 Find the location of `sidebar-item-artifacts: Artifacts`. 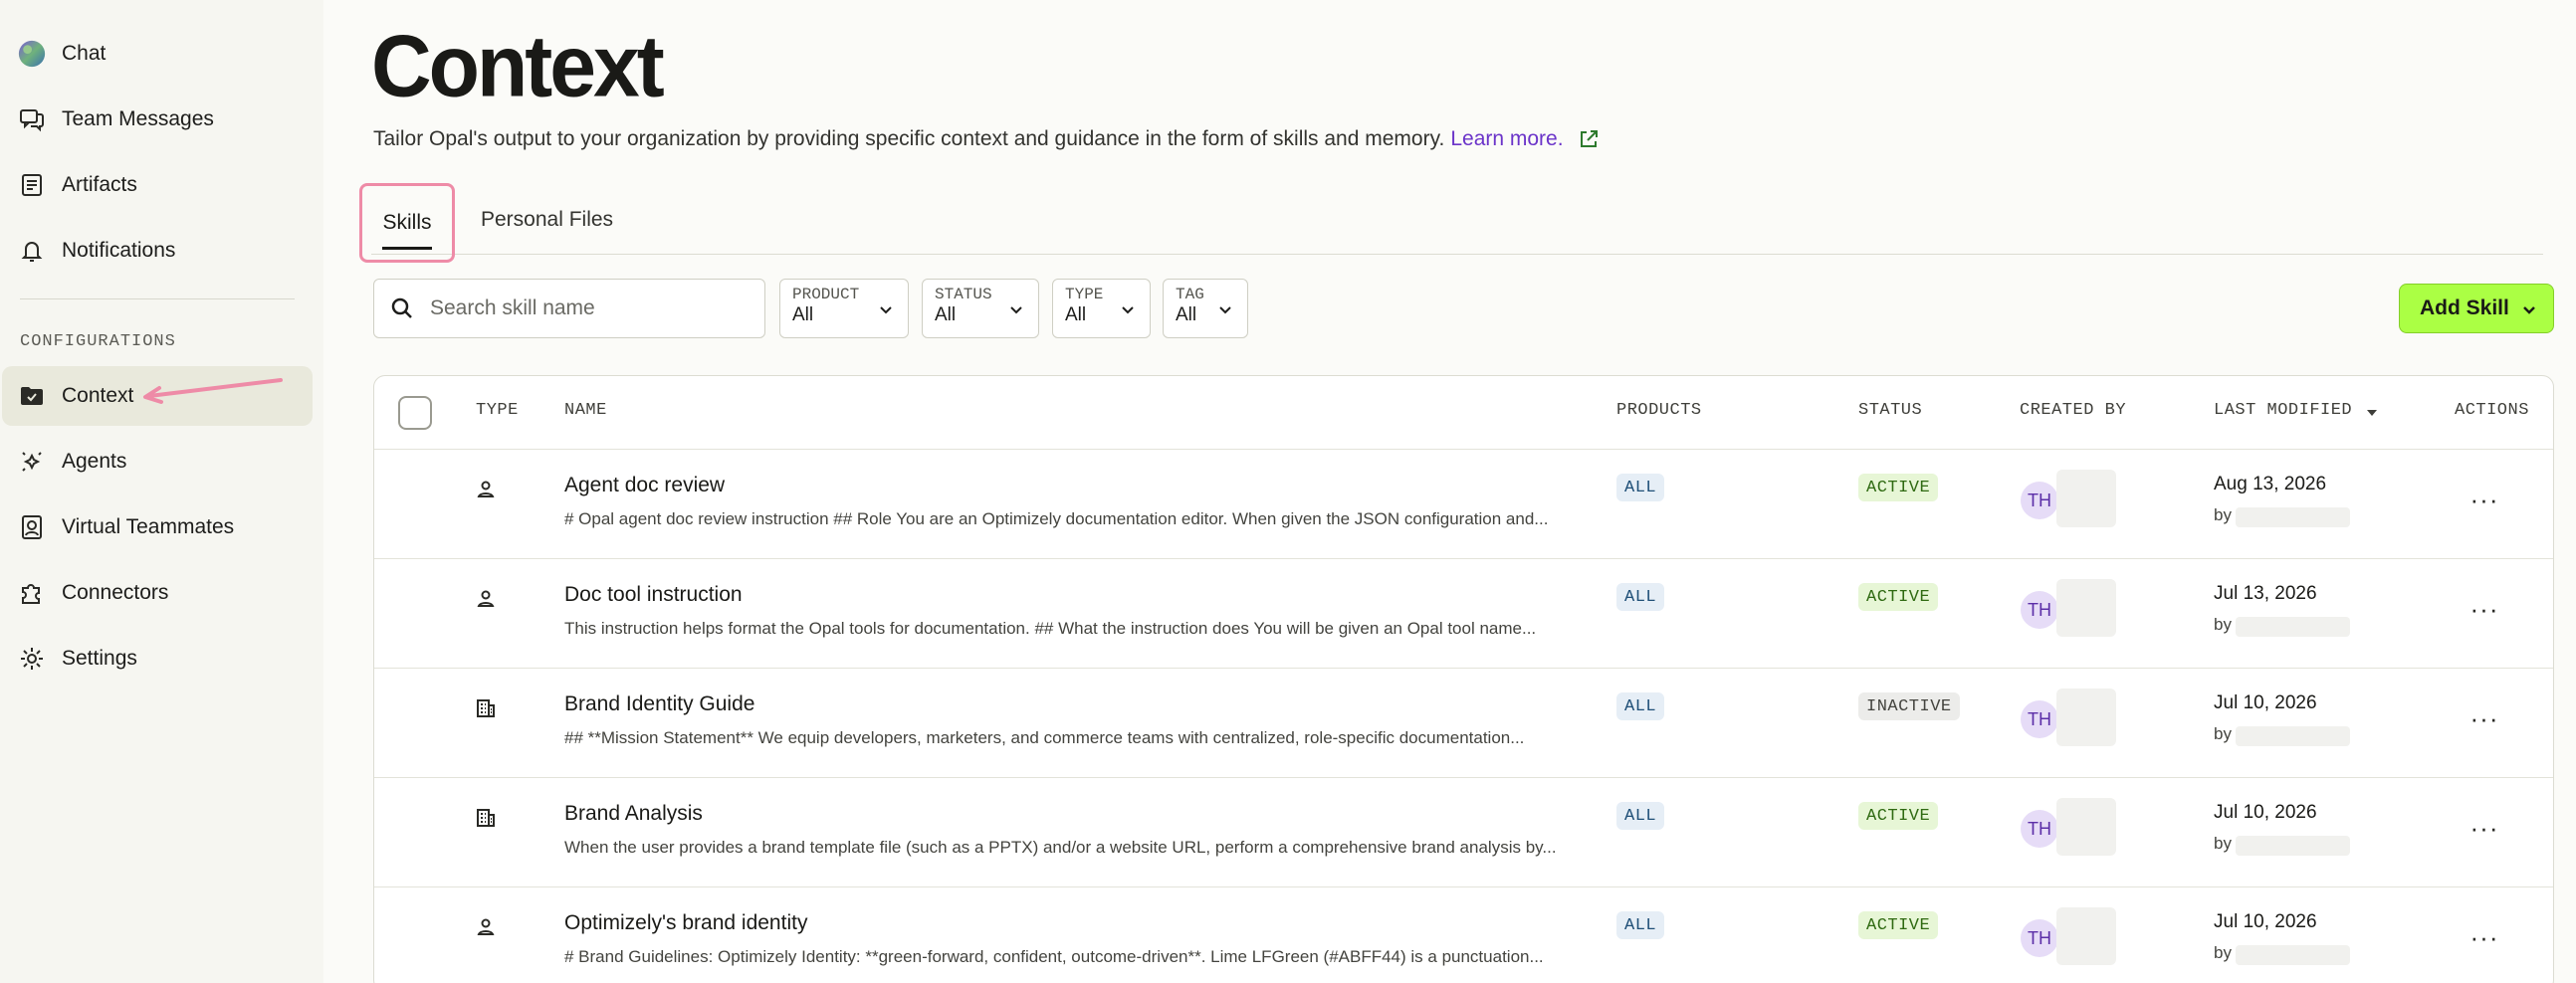

sidebar-item-artifacts: Artifacts is located at coordinates (157, 185).